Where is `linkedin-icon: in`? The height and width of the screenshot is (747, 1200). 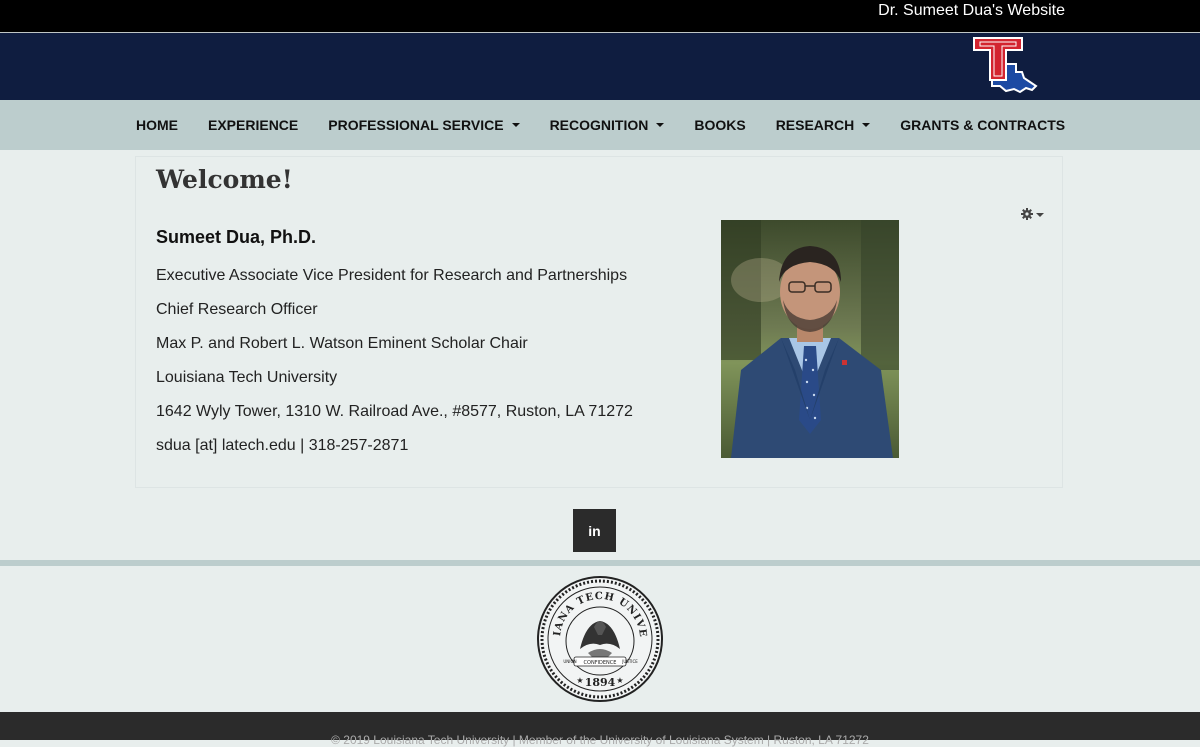
linkedin-icon: in is located at coordinates (594, 530).